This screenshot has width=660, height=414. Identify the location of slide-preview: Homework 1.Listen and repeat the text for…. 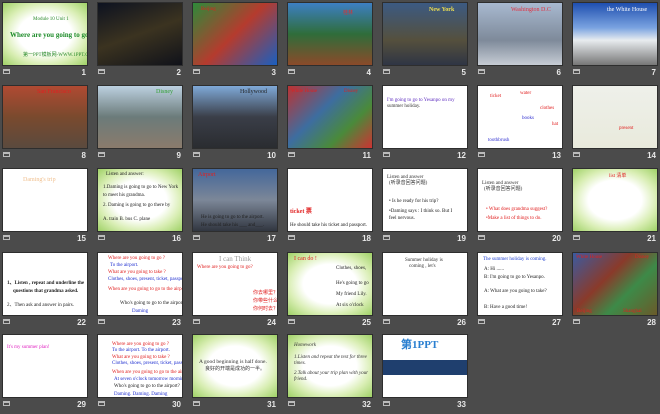
(330, 366).